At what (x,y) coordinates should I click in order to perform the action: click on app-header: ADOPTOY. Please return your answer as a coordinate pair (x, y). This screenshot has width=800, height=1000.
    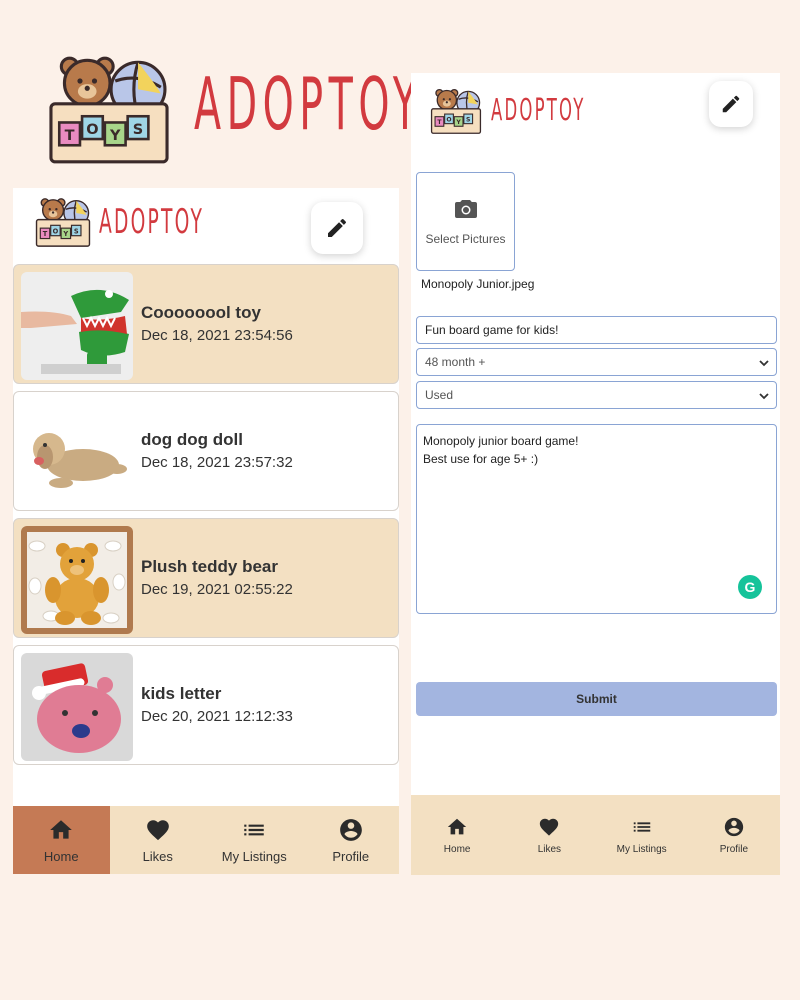
    Looking at the image, I should click on (206, 226).